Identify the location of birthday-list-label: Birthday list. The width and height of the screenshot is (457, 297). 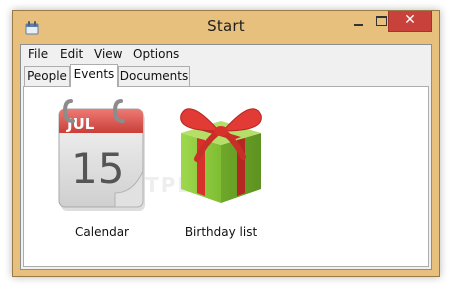
(221, 232).